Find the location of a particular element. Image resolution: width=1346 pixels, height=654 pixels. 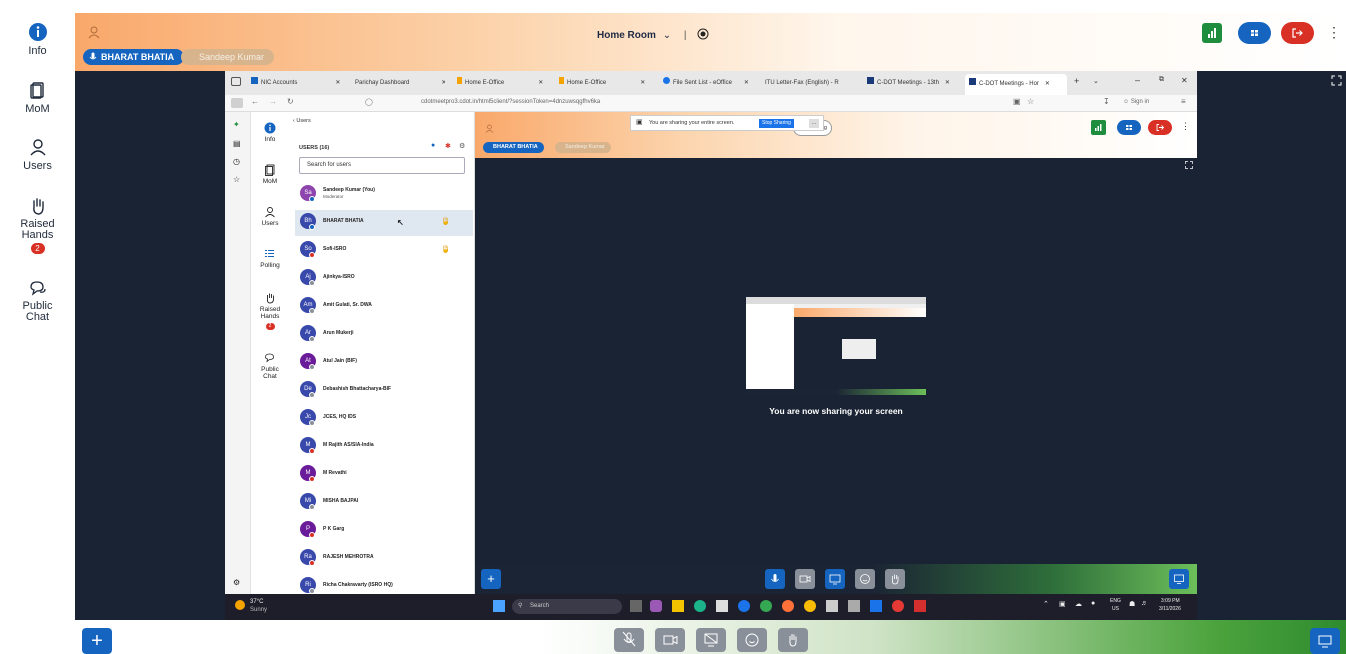

inner-rail-info: Info is located at coordinates (270, 132).